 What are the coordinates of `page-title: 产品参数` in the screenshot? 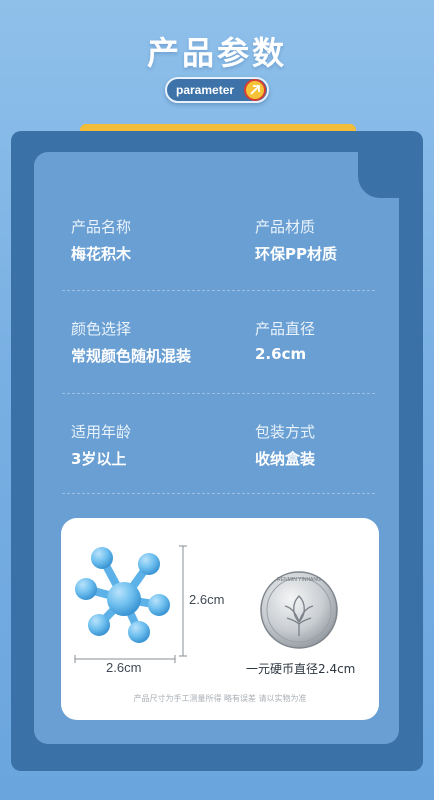 It's located at (216, 53).